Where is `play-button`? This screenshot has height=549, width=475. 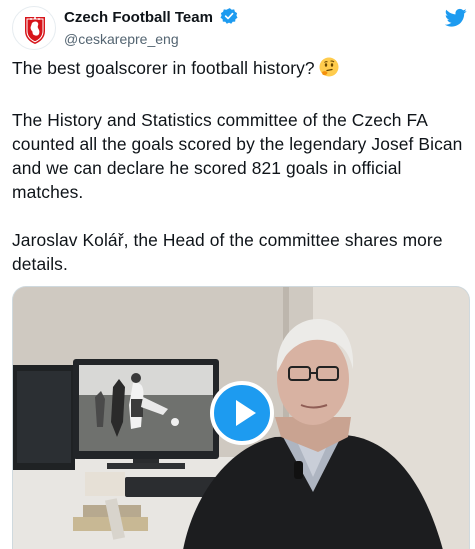
play-button is located at coordinates (242, 413).